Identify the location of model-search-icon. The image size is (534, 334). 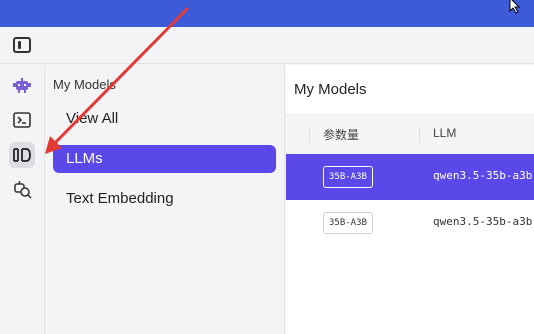
(23, 190).